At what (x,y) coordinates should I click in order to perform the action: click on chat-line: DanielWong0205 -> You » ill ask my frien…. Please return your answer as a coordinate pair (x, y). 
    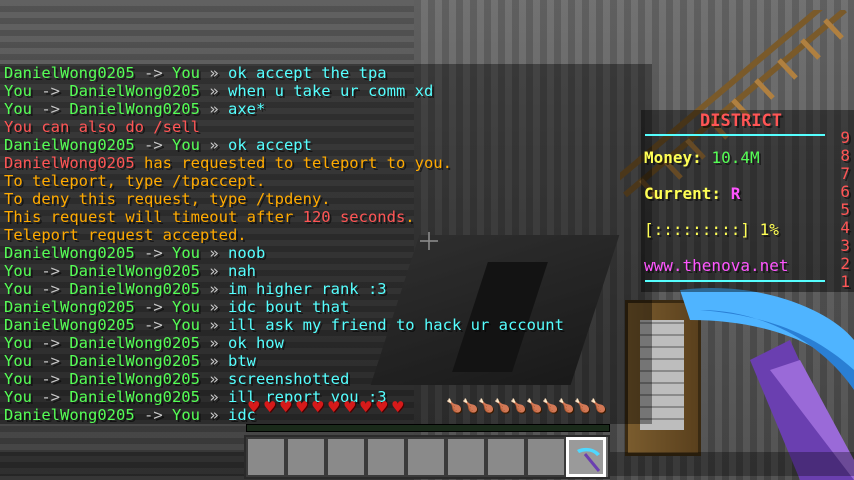
    Looking at the image, I should click on (326, 325).